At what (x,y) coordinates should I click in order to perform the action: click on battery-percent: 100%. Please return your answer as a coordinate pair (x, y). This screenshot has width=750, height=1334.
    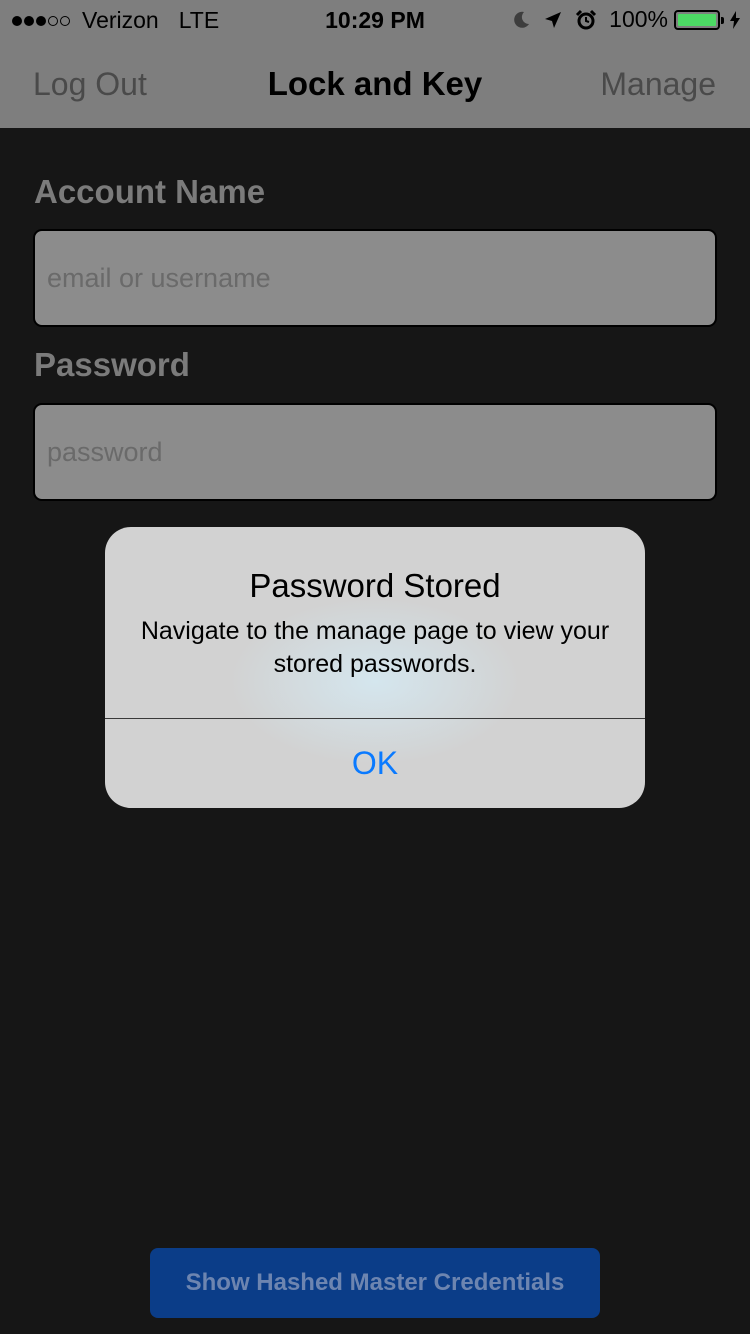
    Looking at the image, I should click on (638, 19).